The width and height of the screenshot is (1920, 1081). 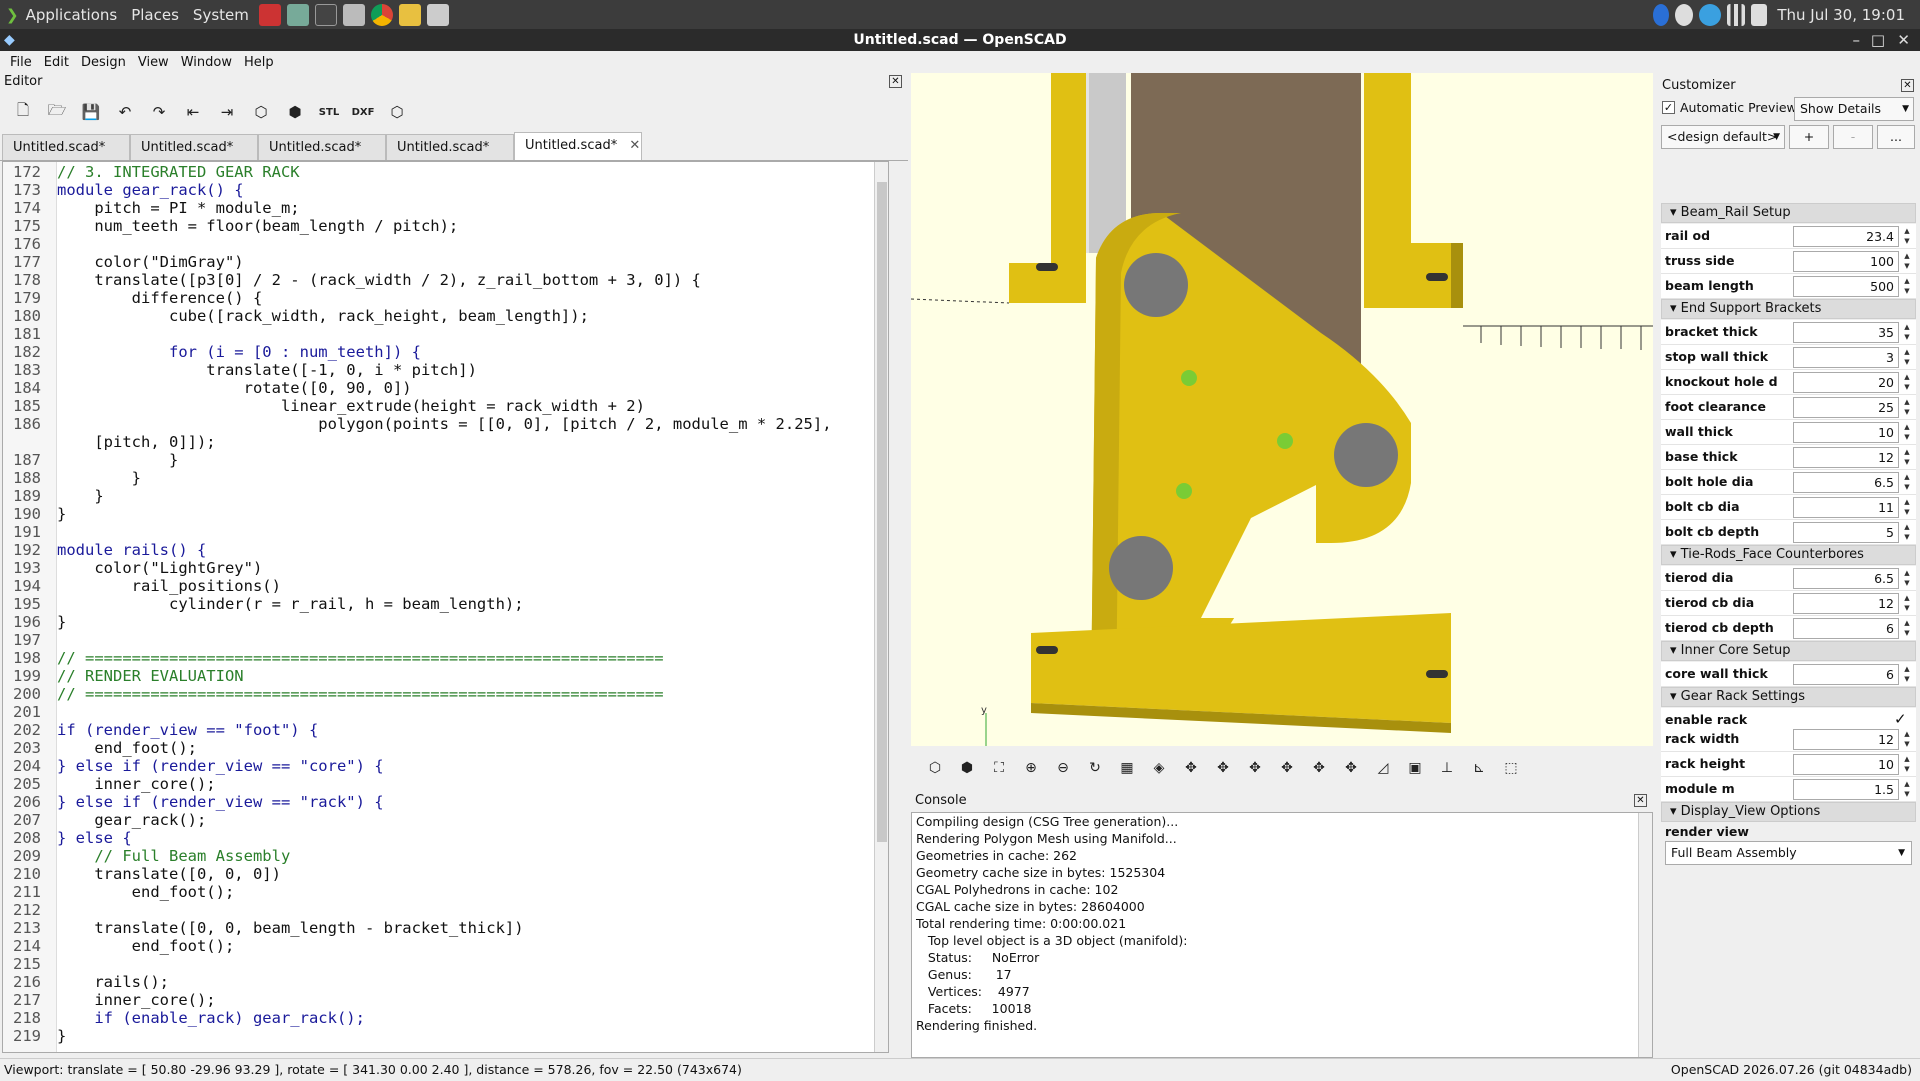 I want to click on code-line: 217 inner_core();, so click(x=445, y=1000).